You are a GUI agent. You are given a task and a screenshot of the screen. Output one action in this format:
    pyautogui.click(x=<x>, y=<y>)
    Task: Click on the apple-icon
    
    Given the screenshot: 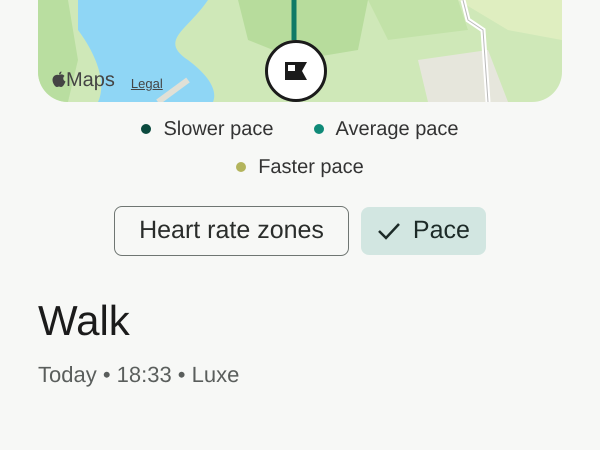 What is the action you would take?
    pyautogui.click(x=59, y=79)
    